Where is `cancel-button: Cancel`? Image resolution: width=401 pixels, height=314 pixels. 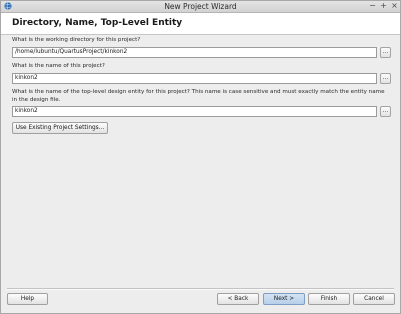
cancel-button: Cancel is located at coordinates (374, 299).